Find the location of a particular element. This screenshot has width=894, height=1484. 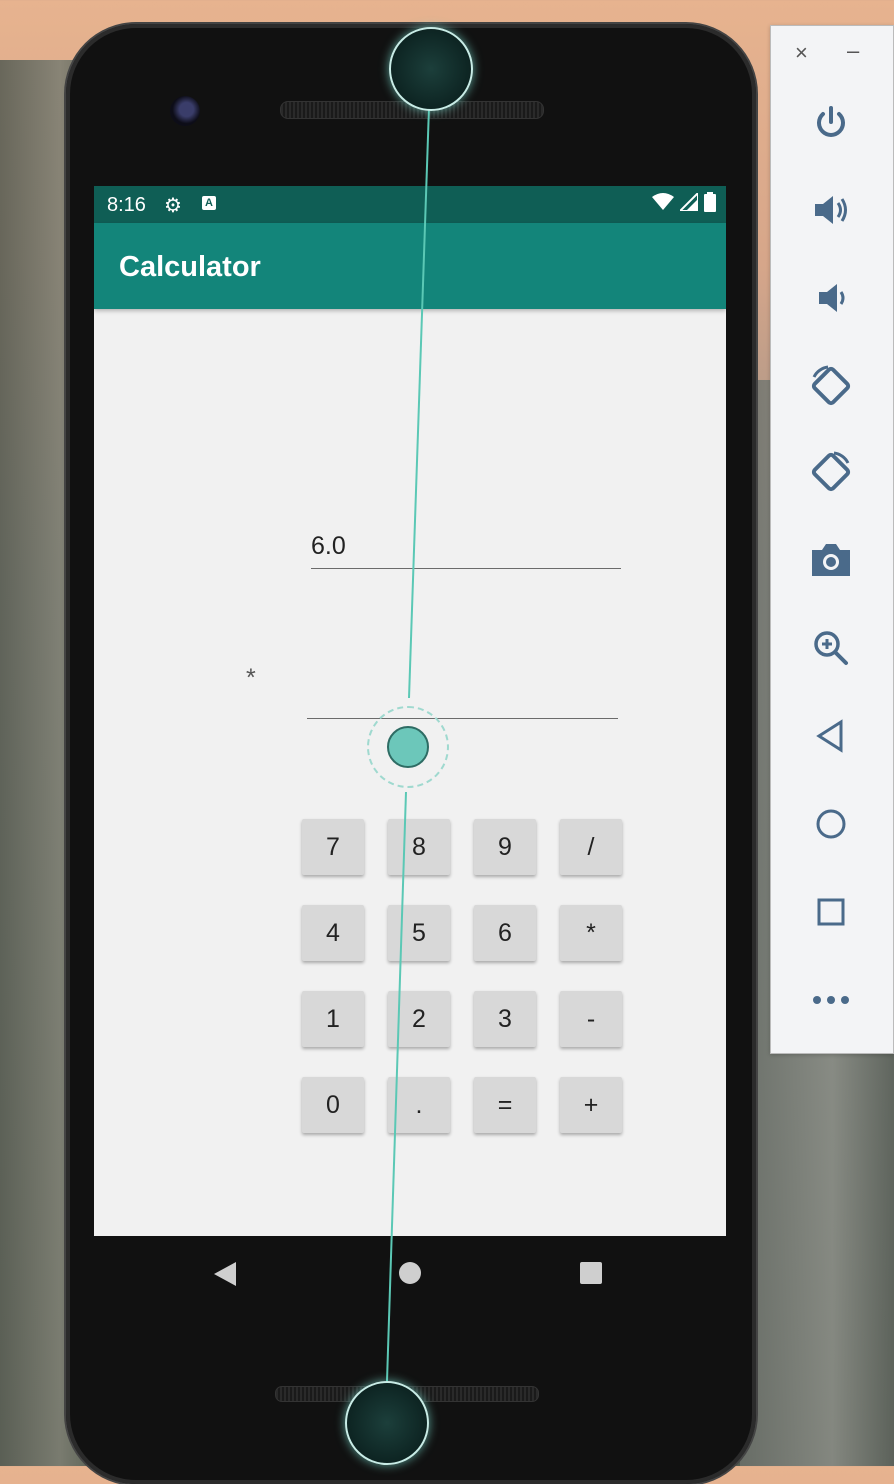

overview-icon is located at coordinates (831, 912).